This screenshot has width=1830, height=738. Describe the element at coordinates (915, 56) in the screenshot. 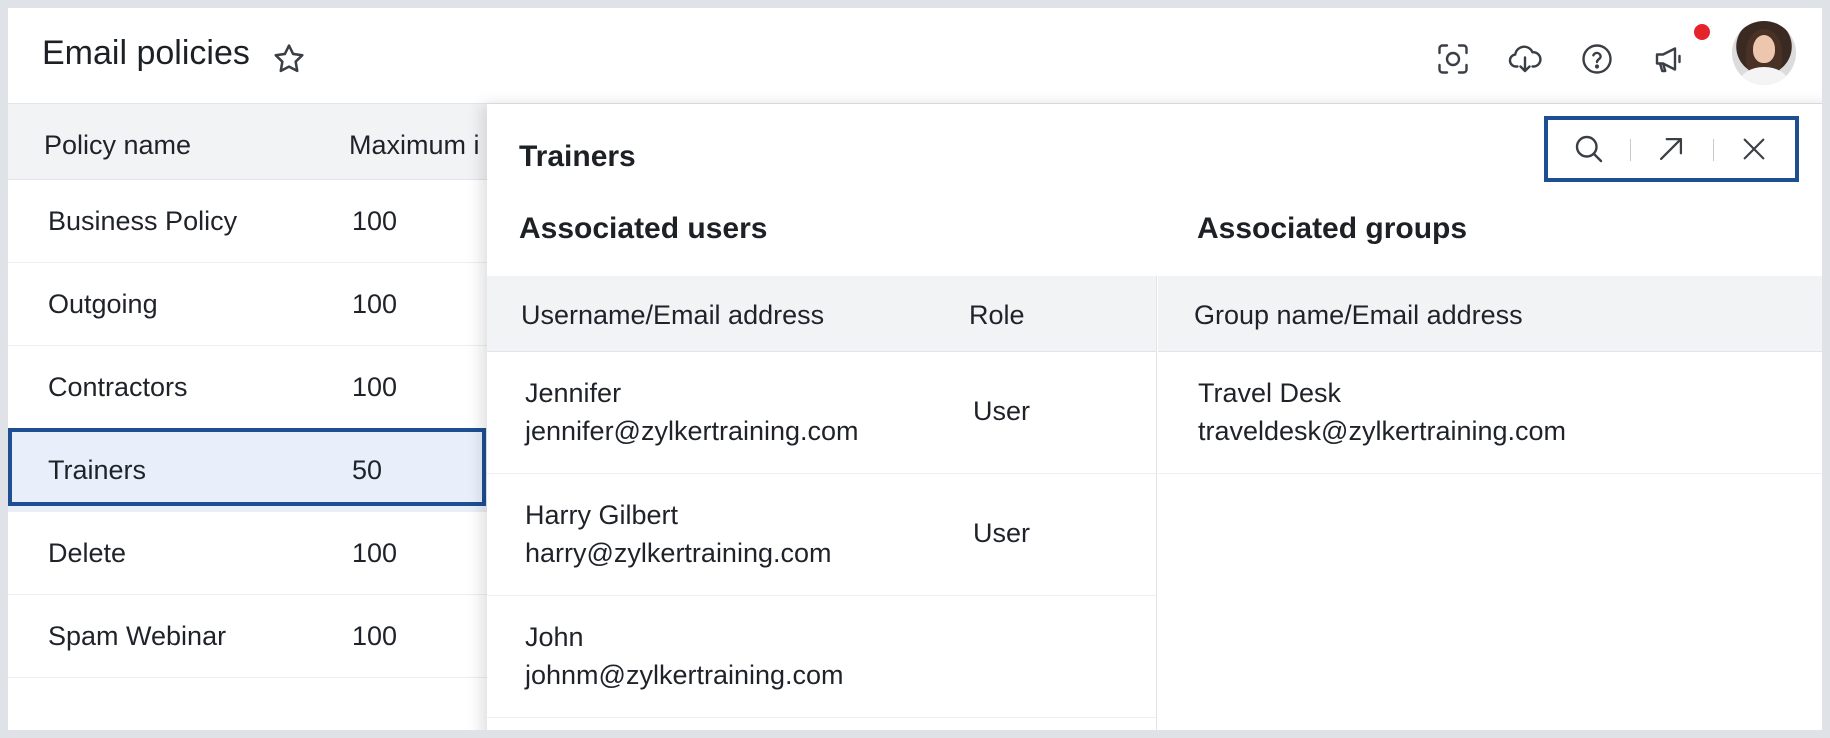

I see `page-header: Email policies` at that location.